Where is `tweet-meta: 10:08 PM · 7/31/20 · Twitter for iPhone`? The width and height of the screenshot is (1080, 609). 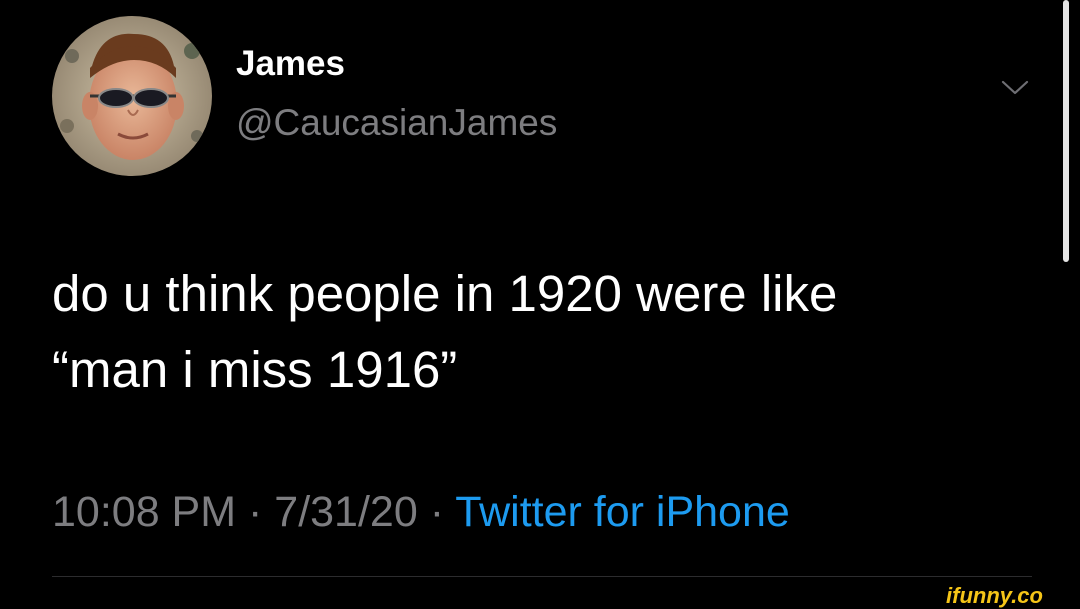 tweet-meta: 10:08 PM · 7/31/20 · Twitter for iPhone is located at coordinates (421, 512).